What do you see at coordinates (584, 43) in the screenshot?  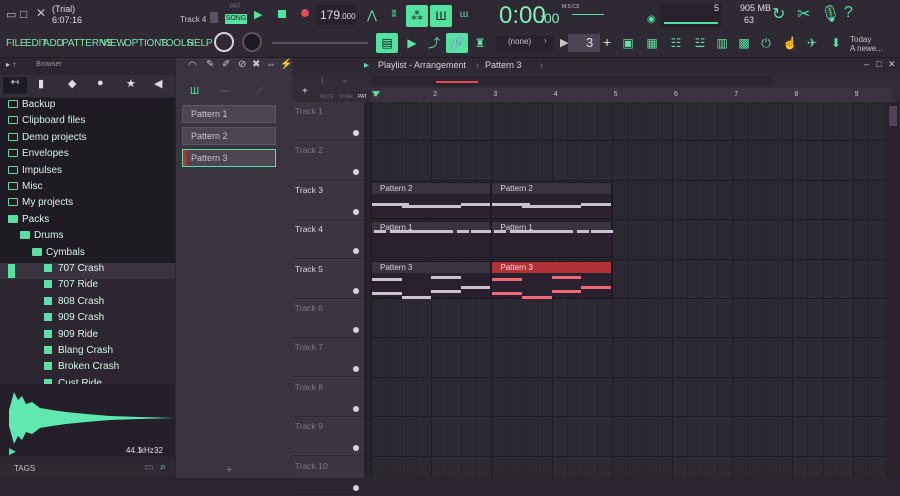 I see `step-display: 3` at bounding box center [584, 43].